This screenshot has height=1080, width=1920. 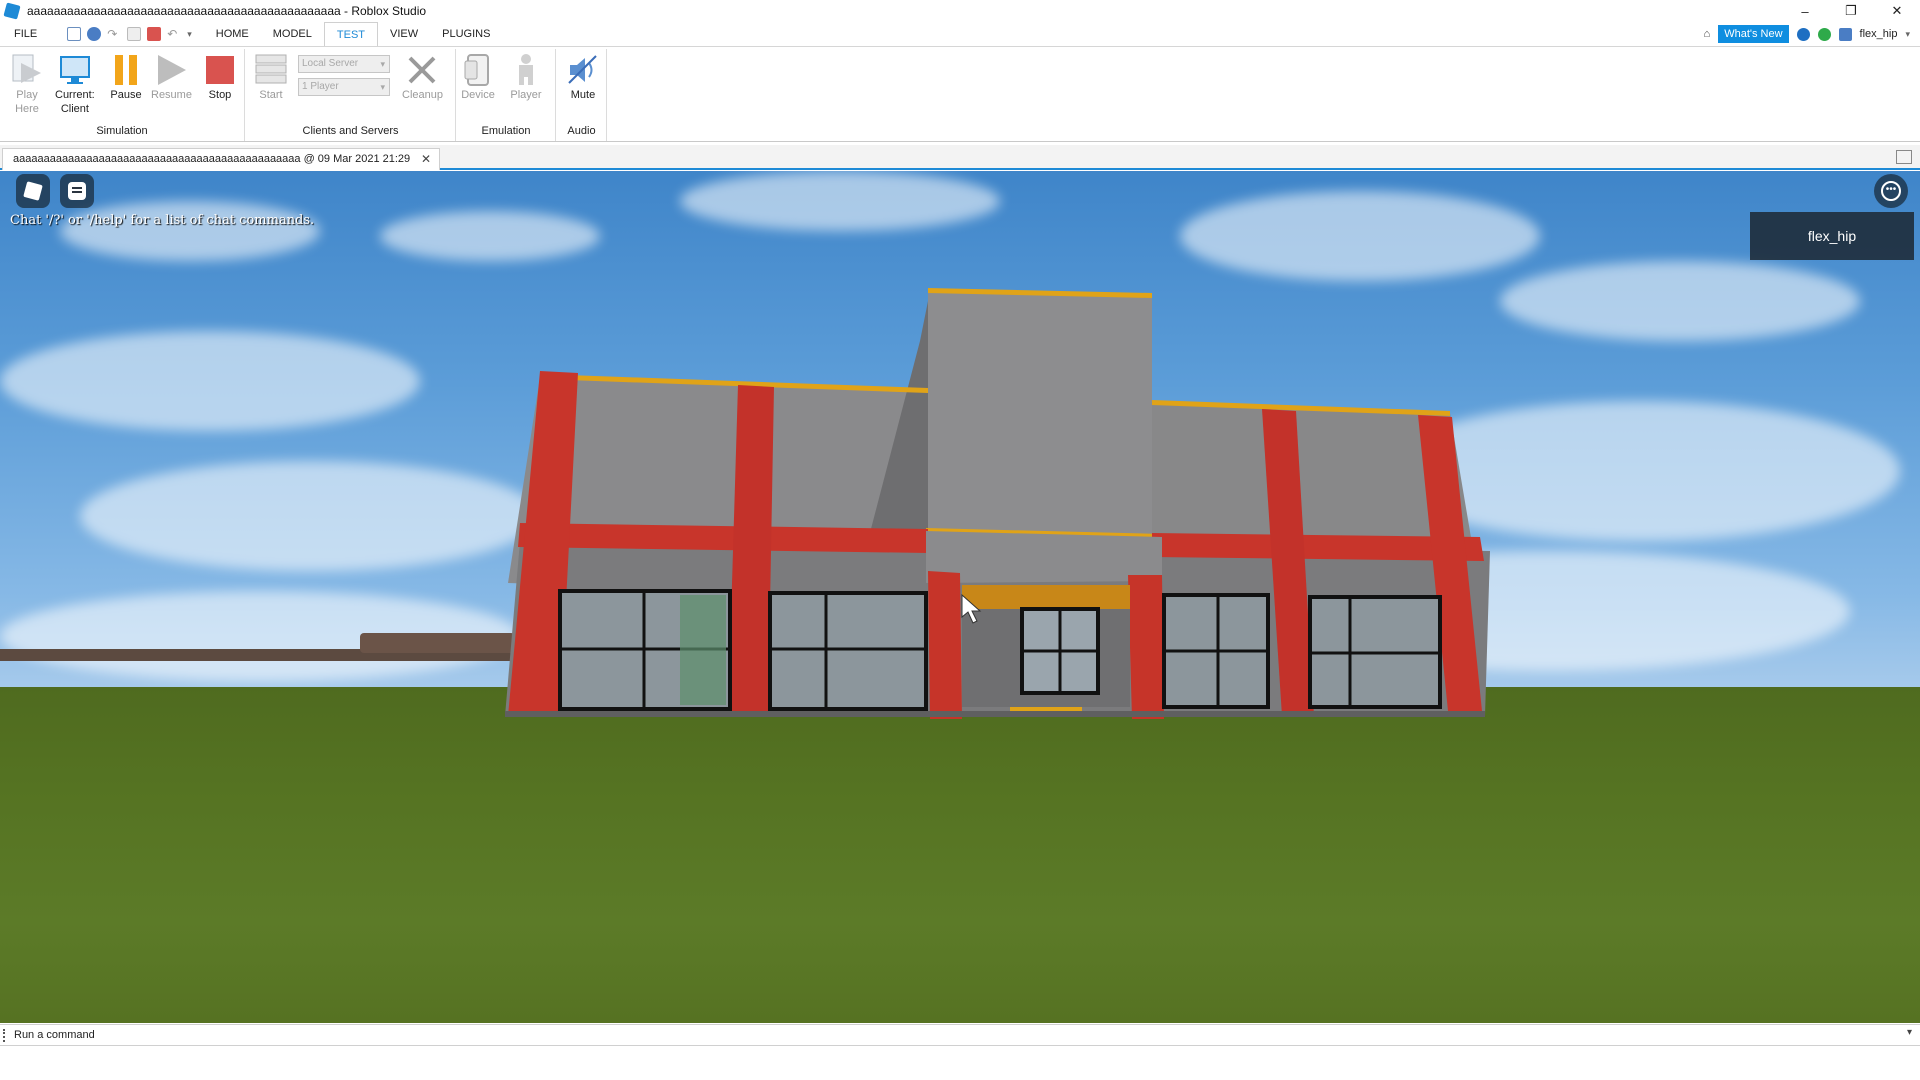 I want to click on collapse-ribbon-icon: ⌂, so click(x=1707, y=34).